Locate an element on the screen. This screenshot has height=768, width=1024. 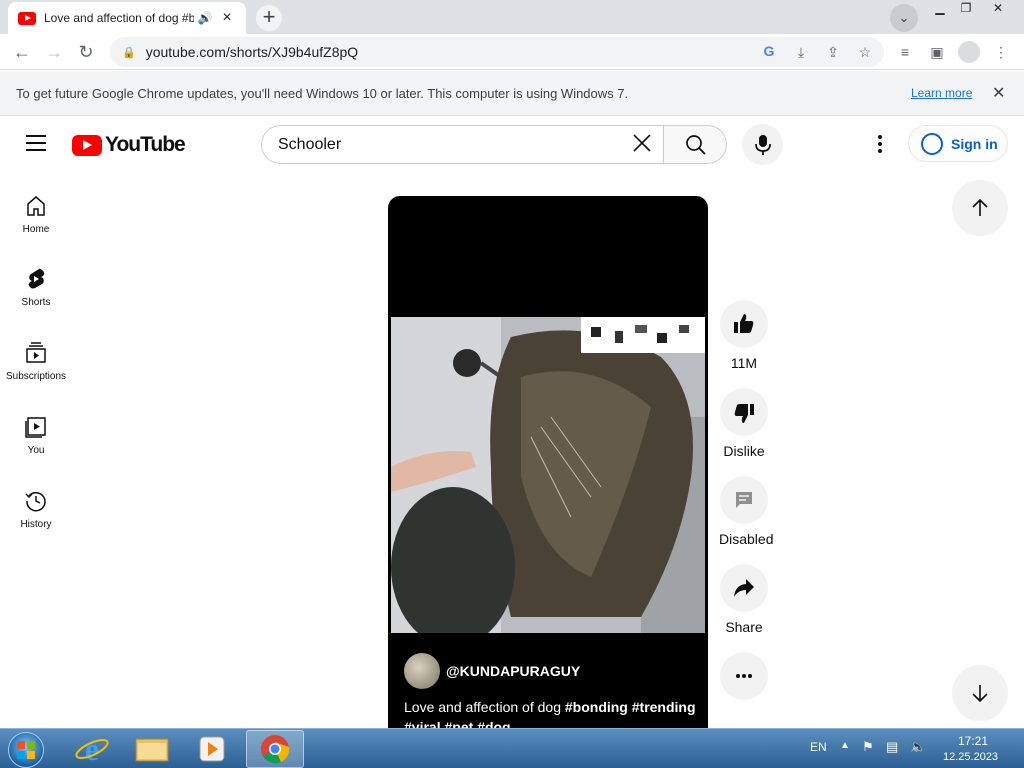
dislike-circle is located at coordinates (744, 412).